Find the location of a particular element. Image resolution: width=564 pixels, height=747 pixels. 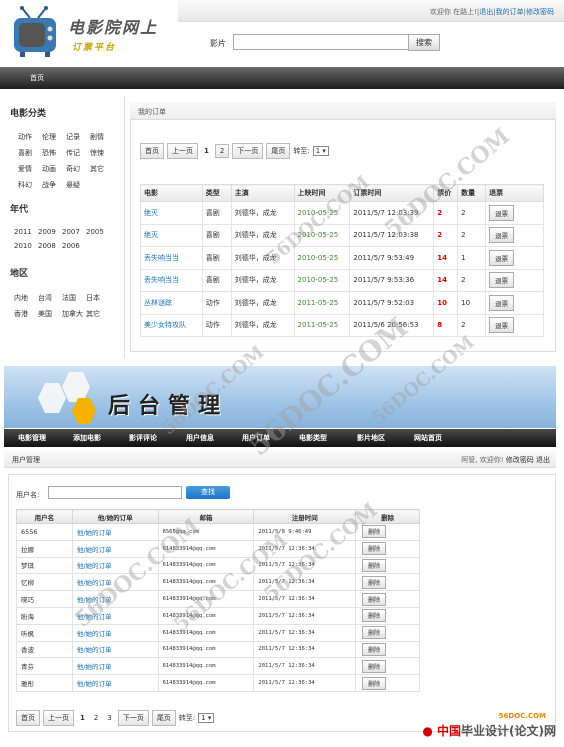

region-item: 法国 is located at coordinates (74, 298).